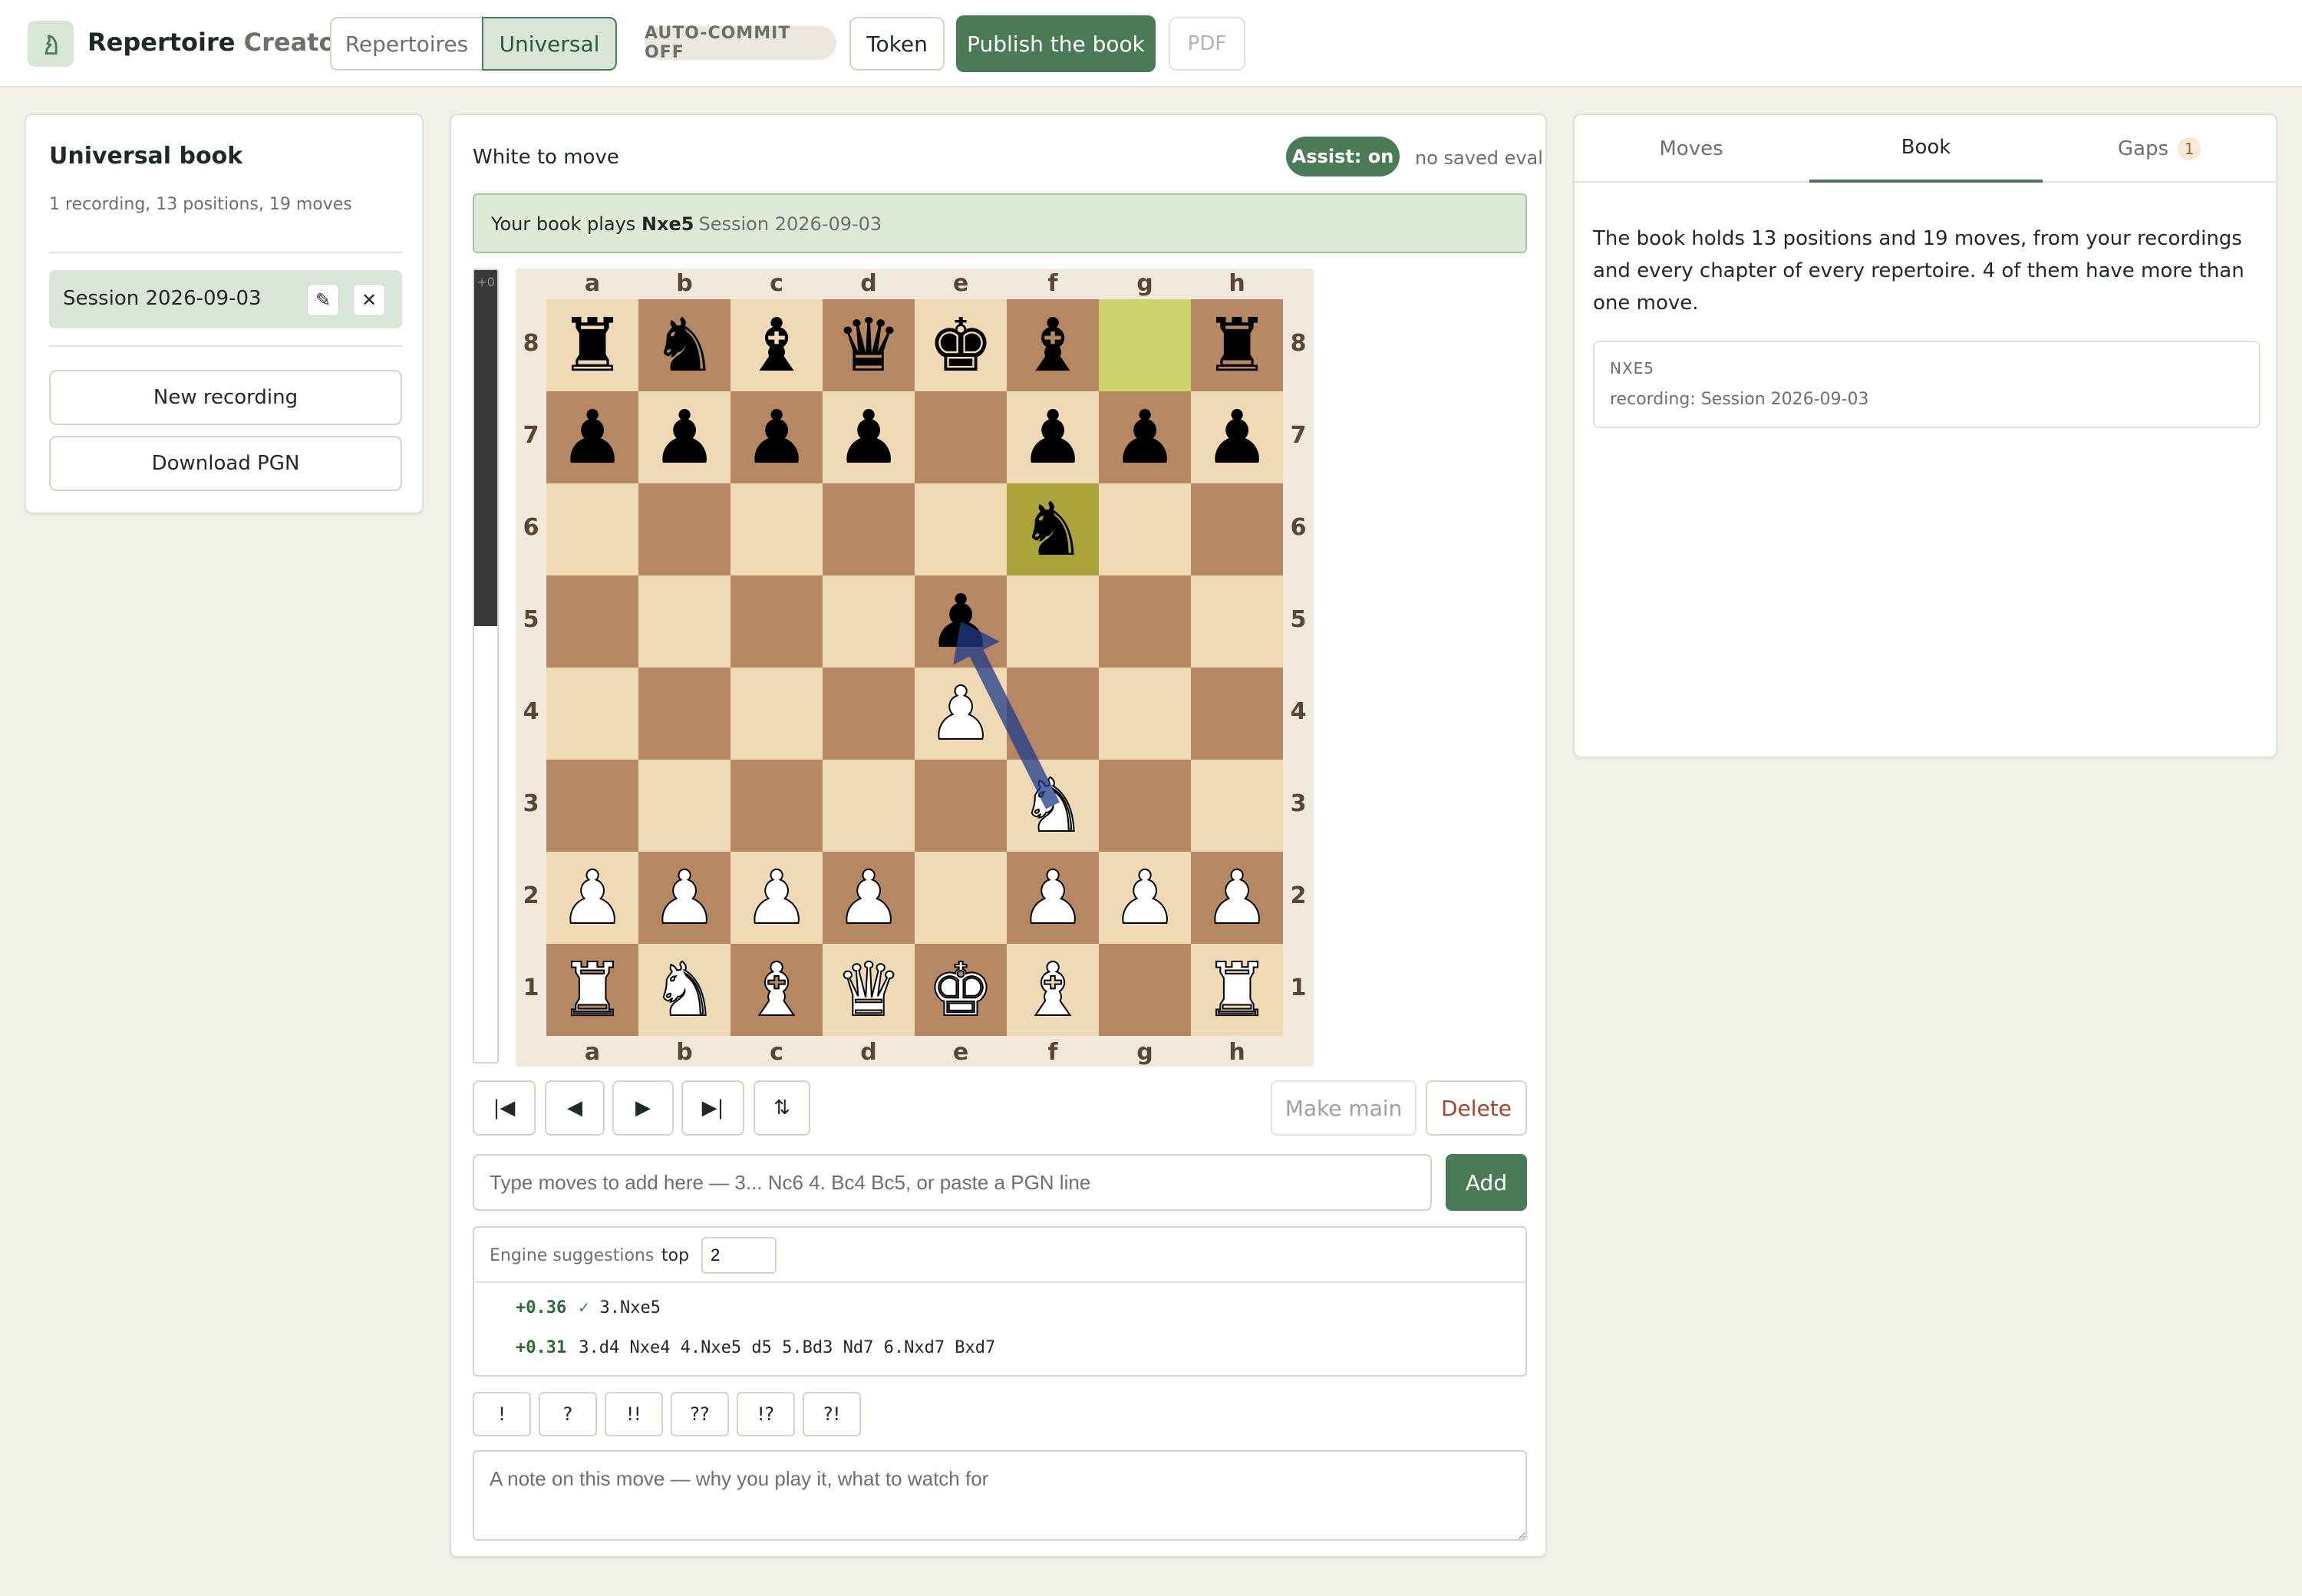  Describe the element at coordinates (1343, 156) in the screenshot. I see `assist-toggle: Assist: on` at that location.